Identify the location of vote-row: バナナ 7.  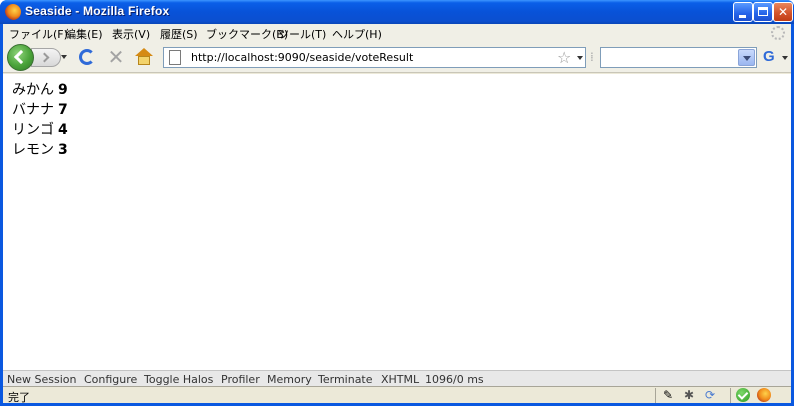
(40, 110).